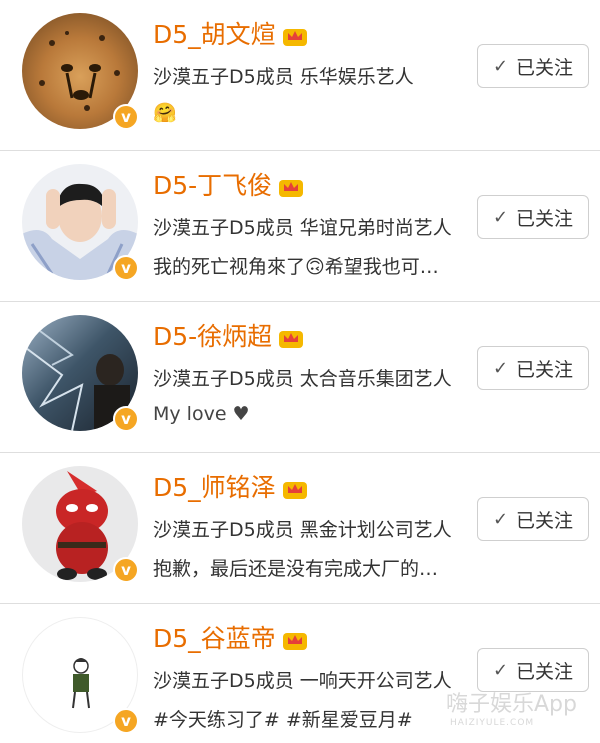 Image resolution: width=600 pixels, height=743 pixels. I want to click on user-name: D5_胡文煊, so click(230, 35).